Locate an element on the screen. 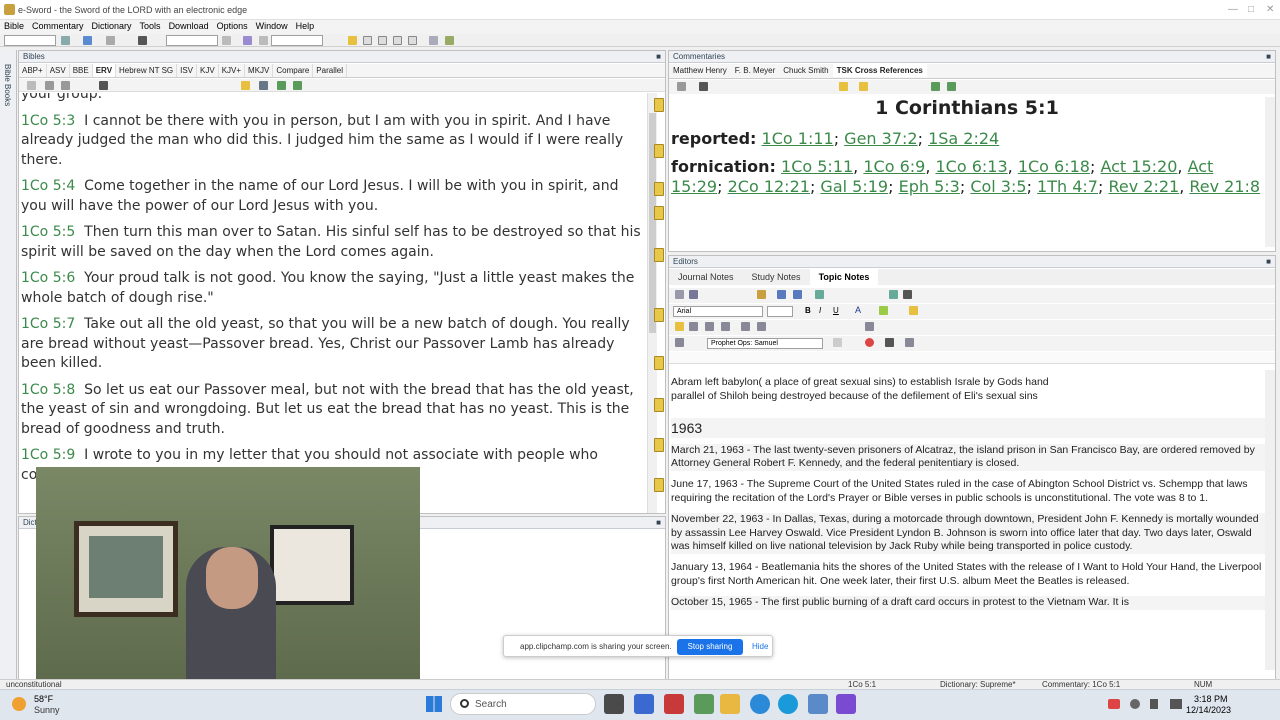  verse-ref: 1Co 5:5 is located at coordinates (48, 232).